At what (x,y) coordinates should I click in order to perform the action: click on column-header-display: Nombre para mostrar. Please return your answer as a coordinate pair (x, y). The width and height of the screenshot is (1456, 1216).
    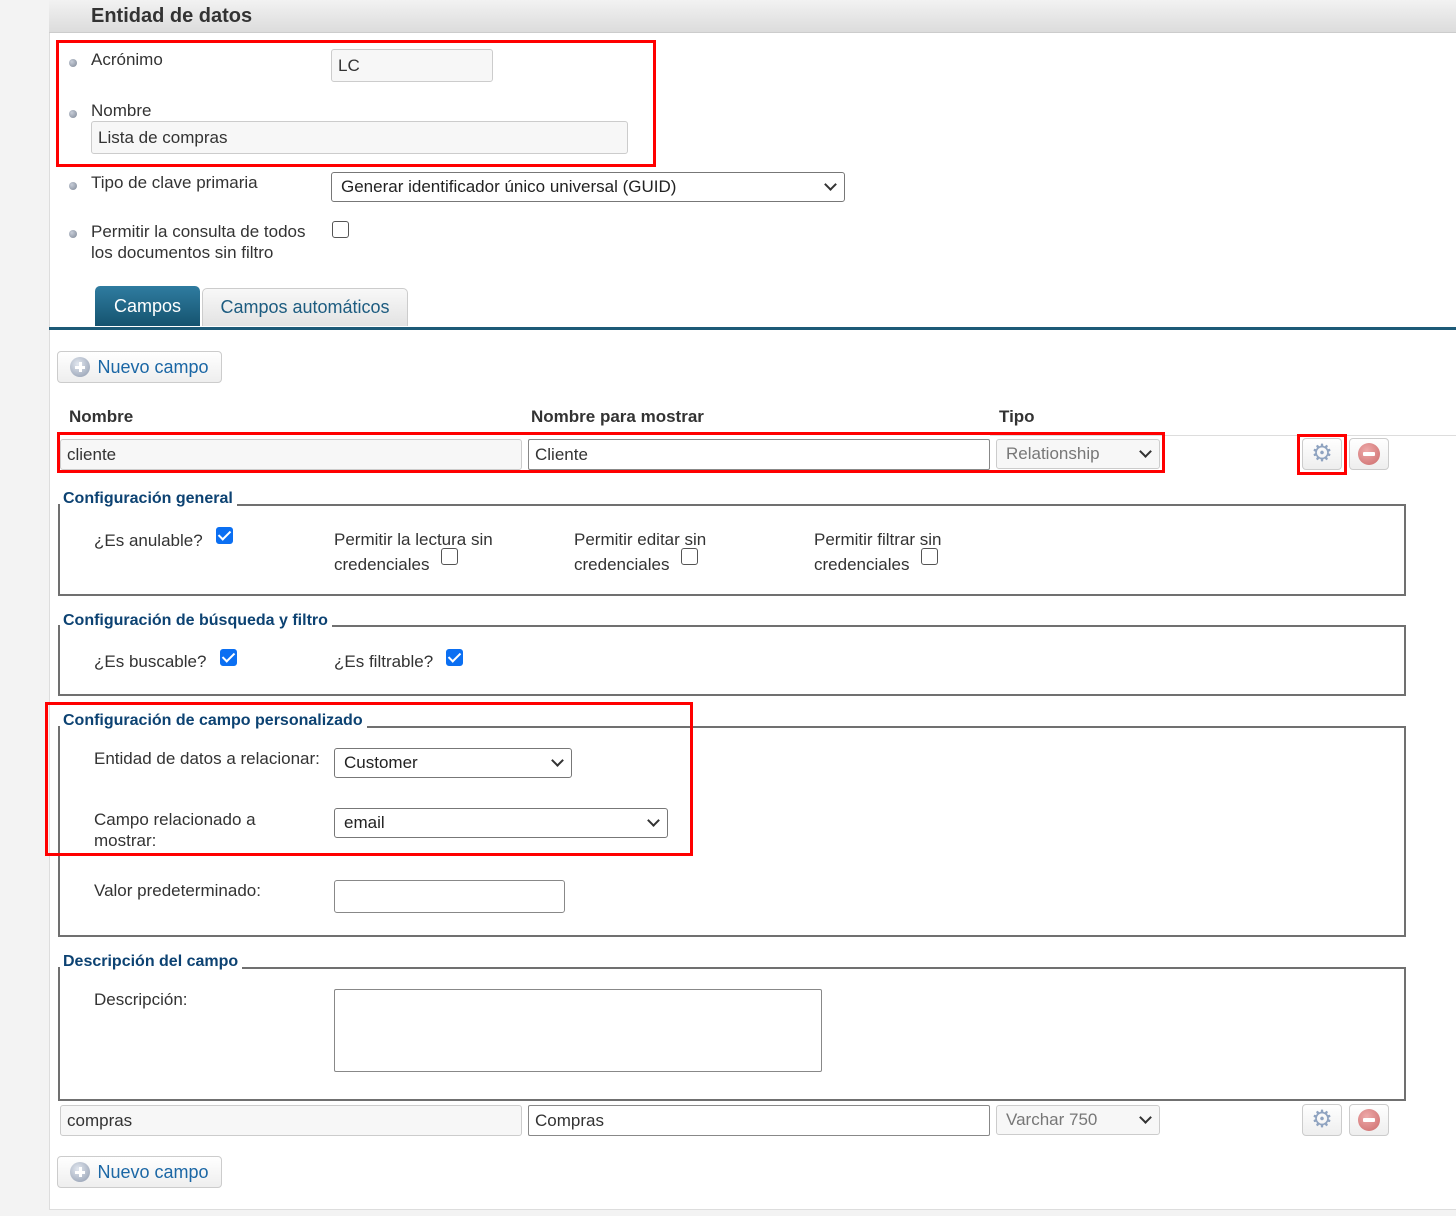
    Looking at the image, I should click on (617, 416).